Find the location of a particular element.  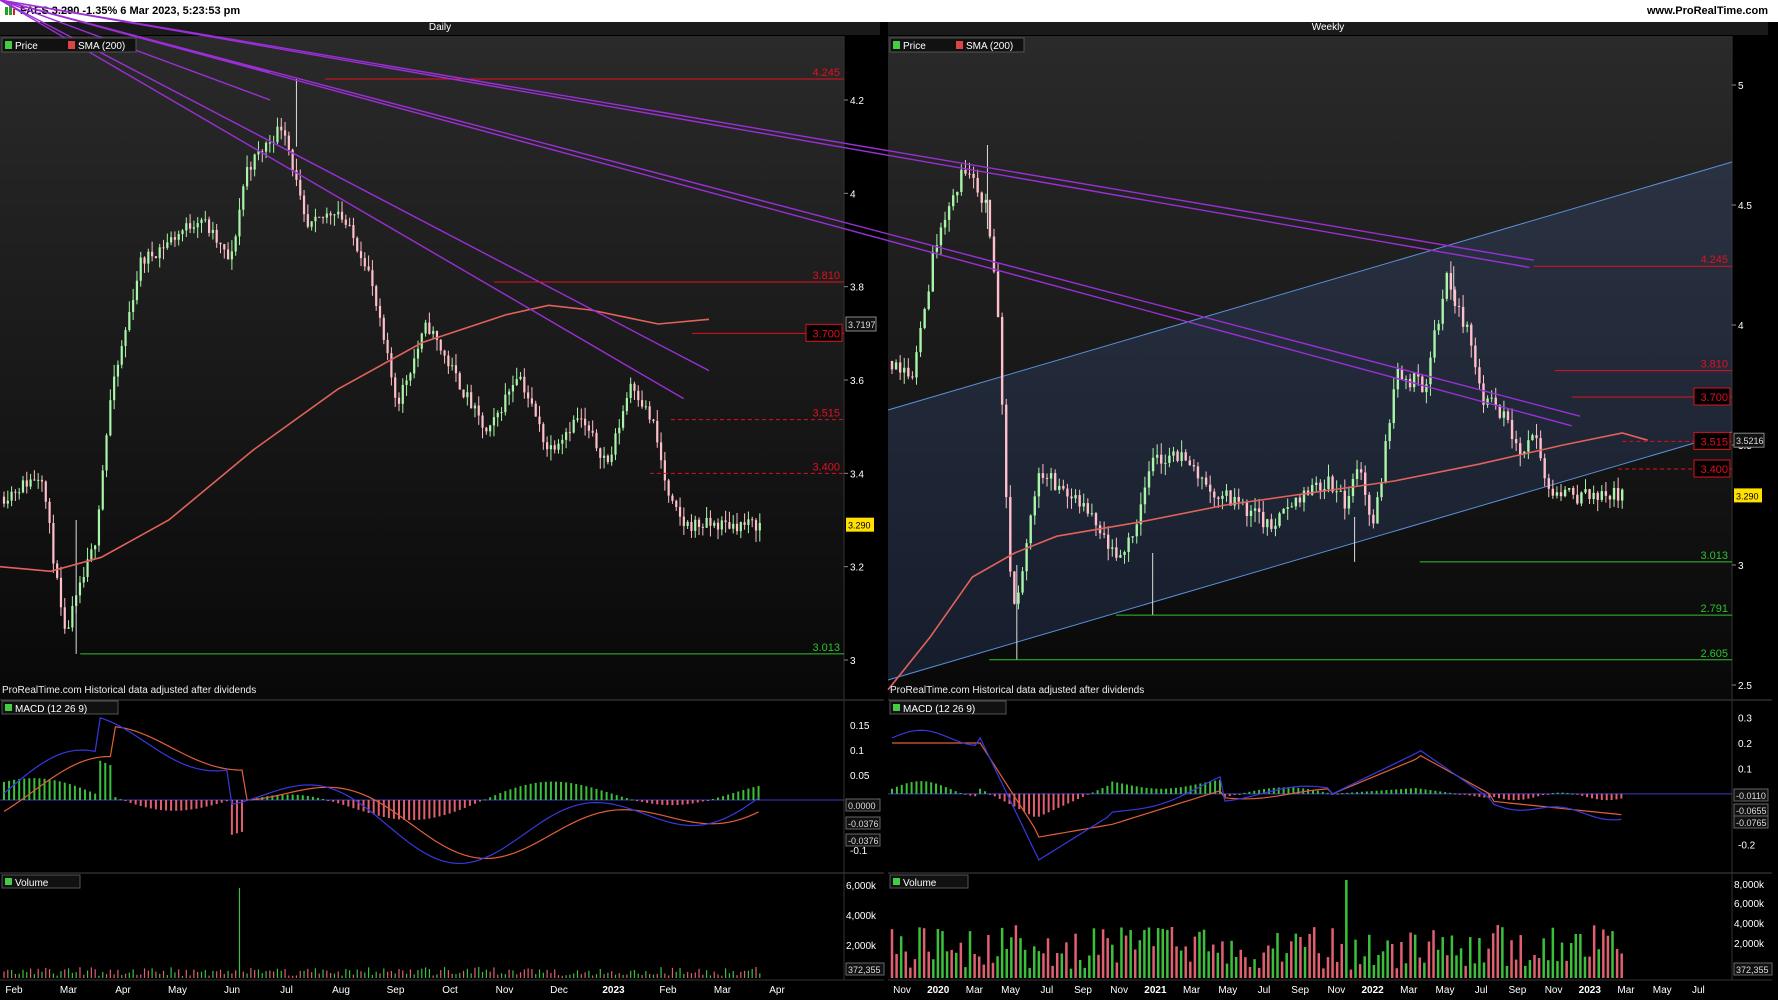

x-axis-label: Mar is located at coordinates (1192, 990).